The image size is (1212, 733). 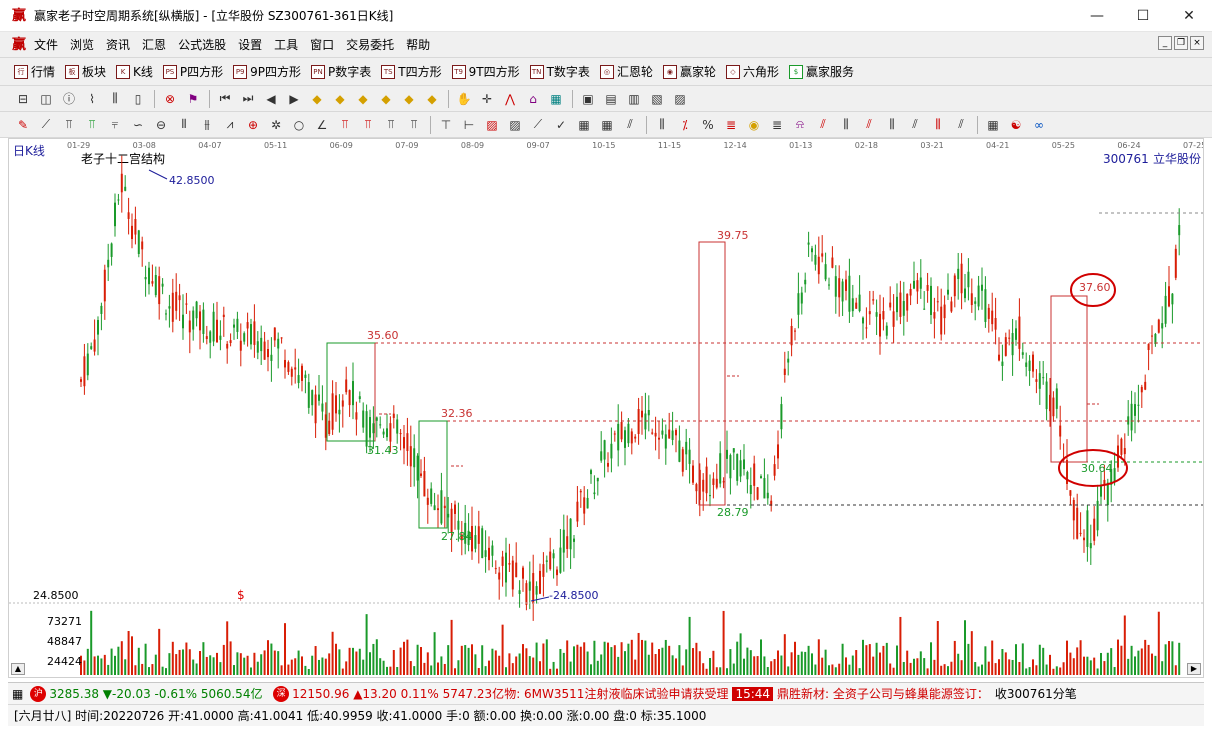 What do you see at coordinates (92, 99) in the screenshot?
I see `line-chart-icon: ⌇` at bounding box center [92, 99].